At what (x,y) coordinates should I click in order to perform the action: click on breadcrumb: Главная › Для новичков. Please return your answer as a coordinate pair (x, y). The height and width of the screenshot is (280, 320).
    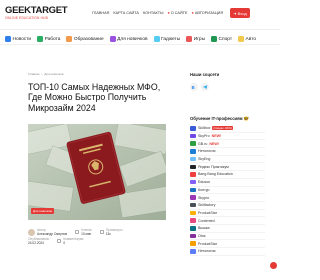
    Looking at the image, I should click on (45, 74).